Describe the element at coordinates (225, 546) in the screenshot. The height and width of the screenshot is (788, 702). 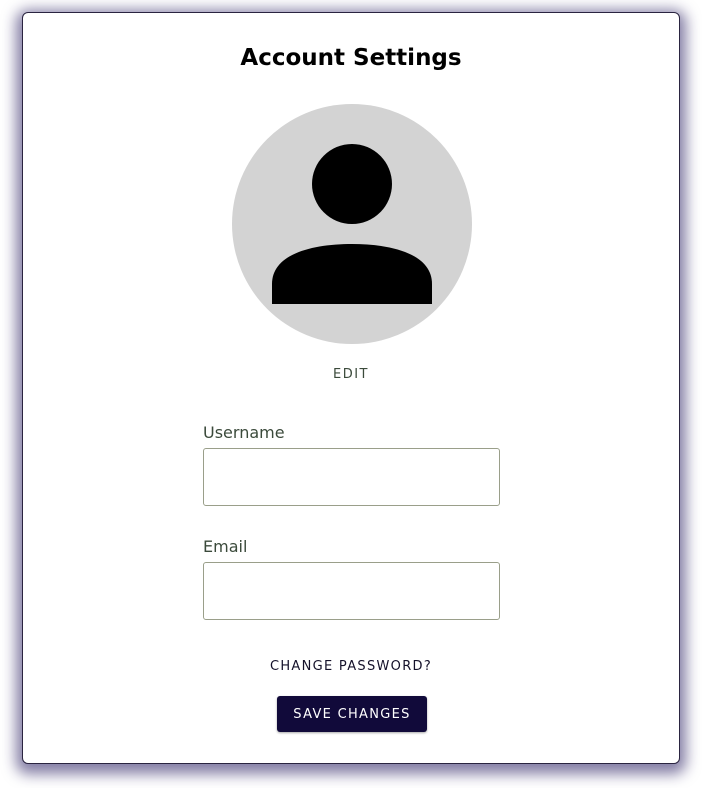
I see `email-label: Email` at that location.